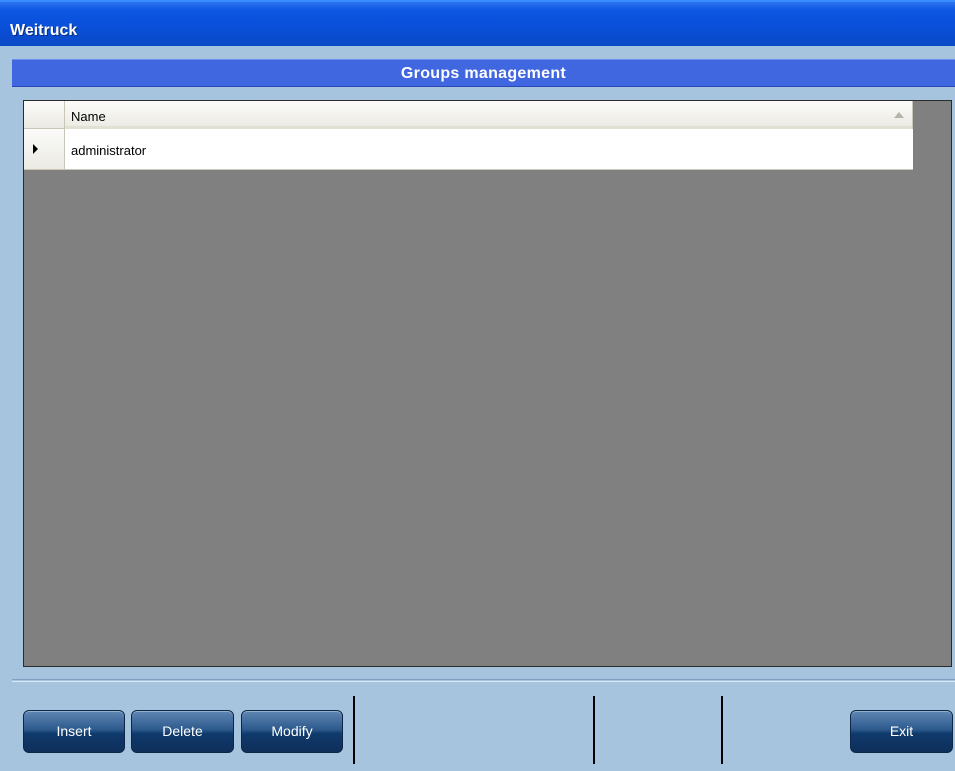  I want to click on row-selector, so click(44, 149).